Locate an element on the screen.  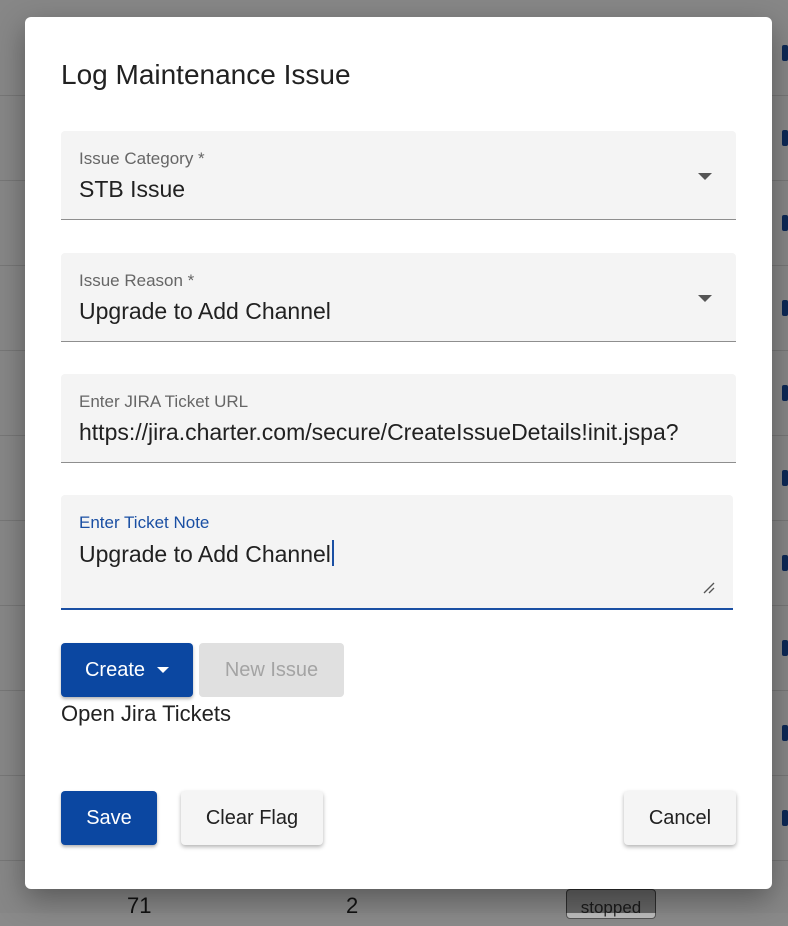
clear-flag-button: Clear Flag is located at coordinates (252, 818).